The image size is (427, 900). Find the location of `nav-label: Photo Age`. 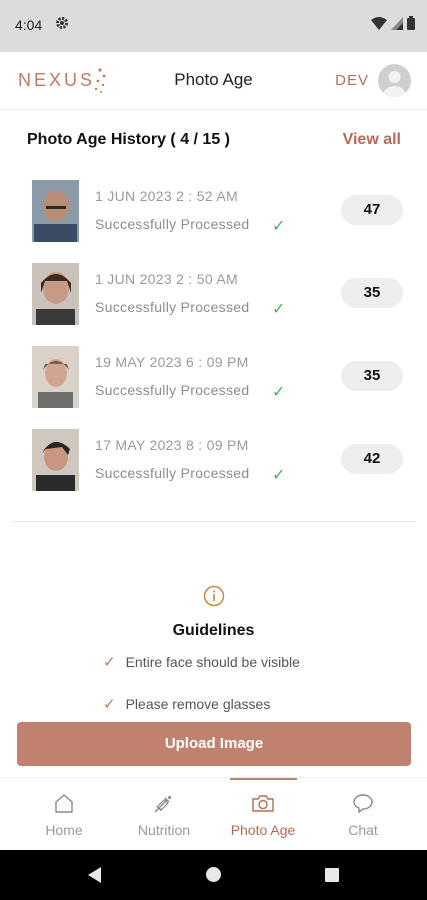

nav-label: Photo Age is located at coordinates (263, 830).